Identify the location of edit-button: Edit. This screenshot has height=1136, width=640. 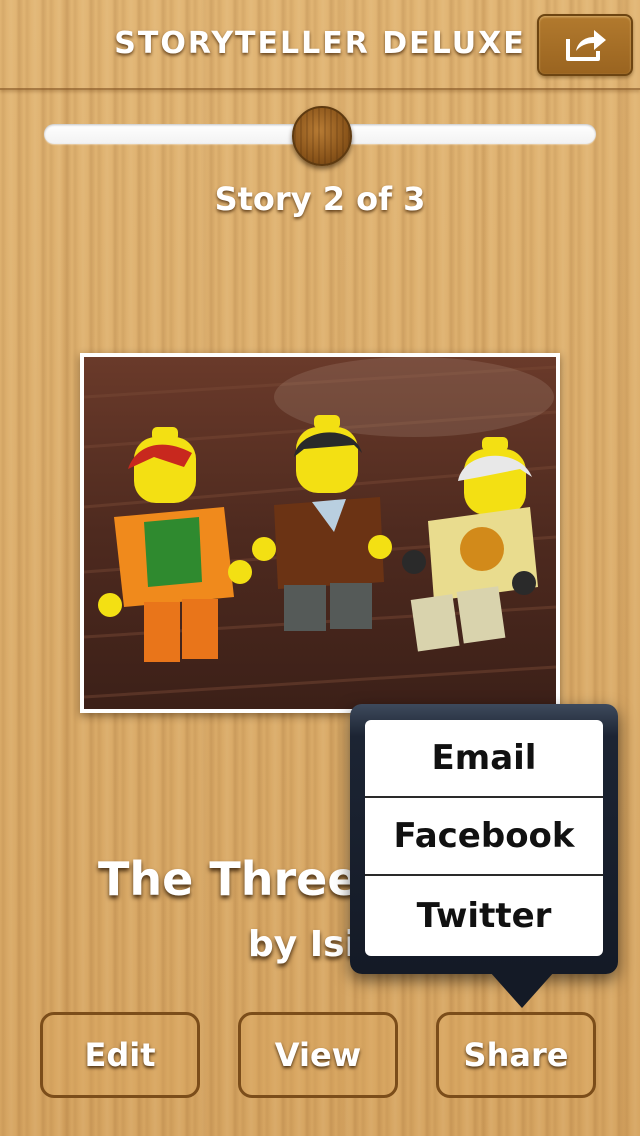
(120, 1055).